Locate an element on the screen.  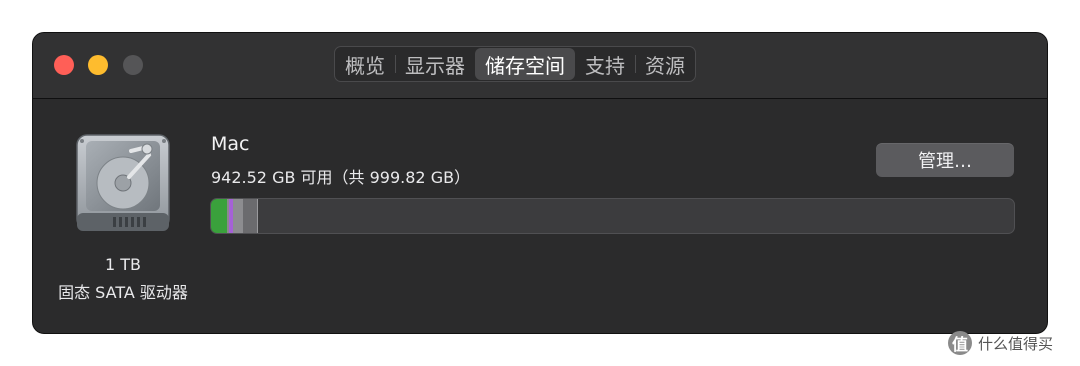
tab-bar: 概览 显示器 储存空间 支持 资源 is located at coordinates (515, 64).